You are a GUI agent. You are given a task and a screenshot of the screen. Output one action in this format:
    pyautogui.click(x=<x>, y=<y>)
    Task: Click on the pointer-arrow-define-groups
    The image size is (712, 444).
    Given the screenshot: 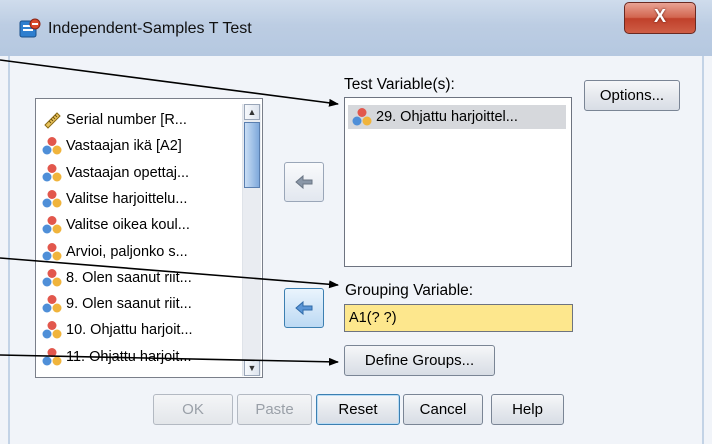 What is the action you would take?
    pyautogui.click(x=169, y=360)
    